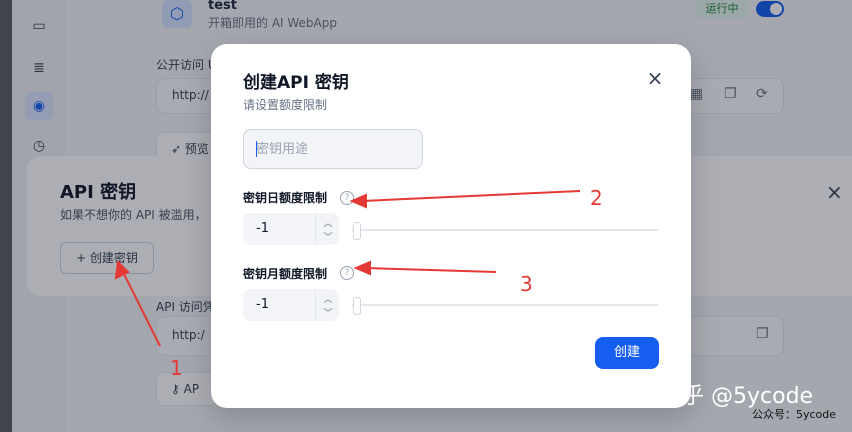 This screenshot has height=432, width=852. I want to click on arrow-2-line, so click(471, 196).